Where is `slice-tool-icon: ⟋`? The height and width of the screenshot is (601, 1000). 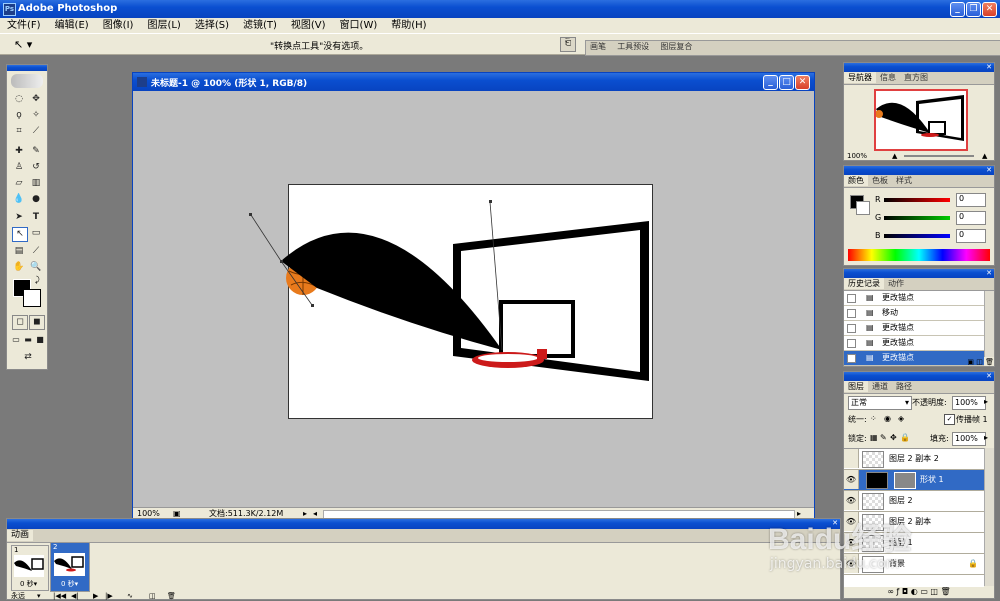
slice-tool-icon: ⟋ is located at coordinates (36, 131).